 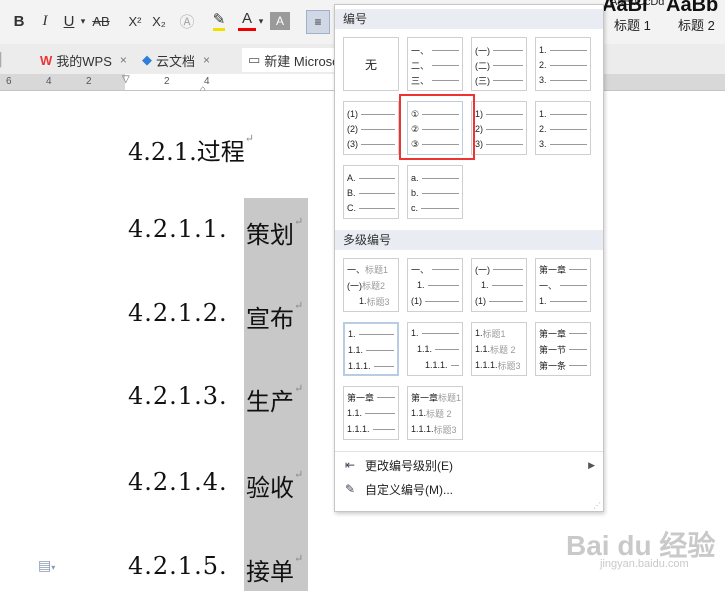 What do you see at coordinates (371, 64) in the screenshot?
I see `numbering-option-none: 无` at bounding box center [371, 64].